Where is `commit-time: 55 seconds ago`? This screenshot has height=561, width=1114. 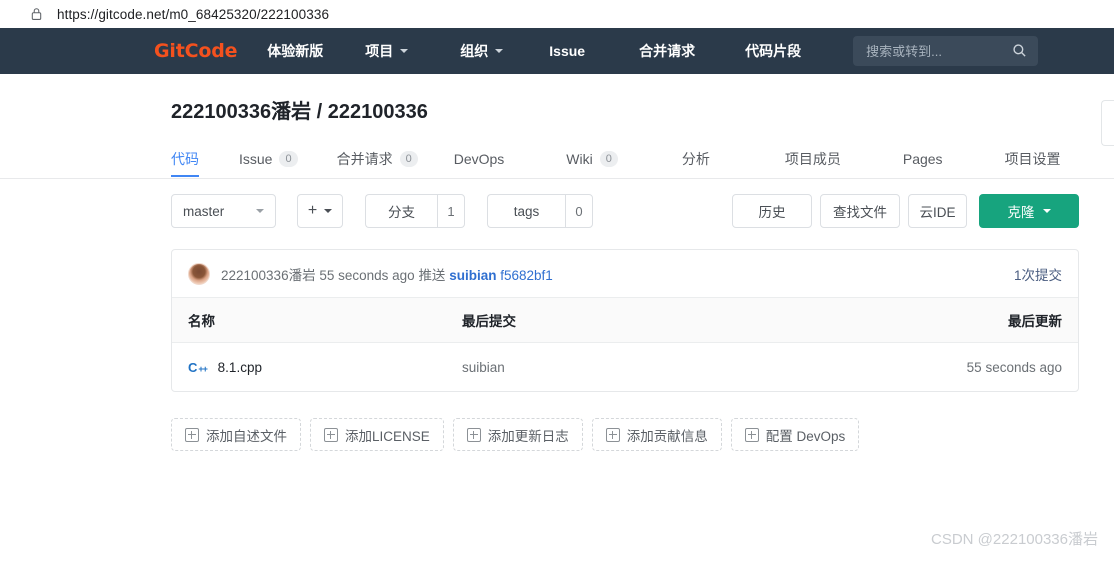 commit-time: 55 seconds ago is located at coordinates (367, 275).